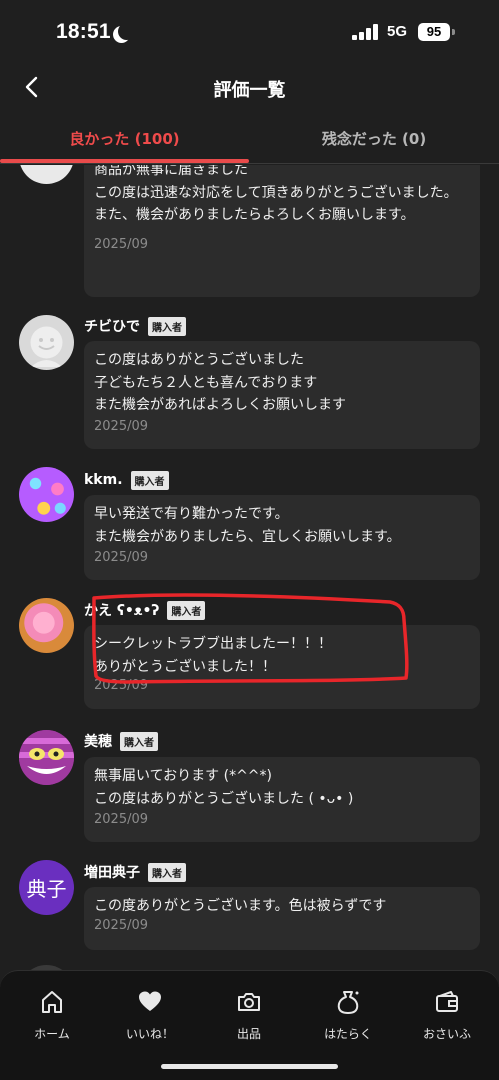 The height and width of the screenshot is (1080, 499). What do you see at coordinates (348, 1034) in the screenshot?
I see `nav-label: はたらく` at bounding box center [348, 1034].